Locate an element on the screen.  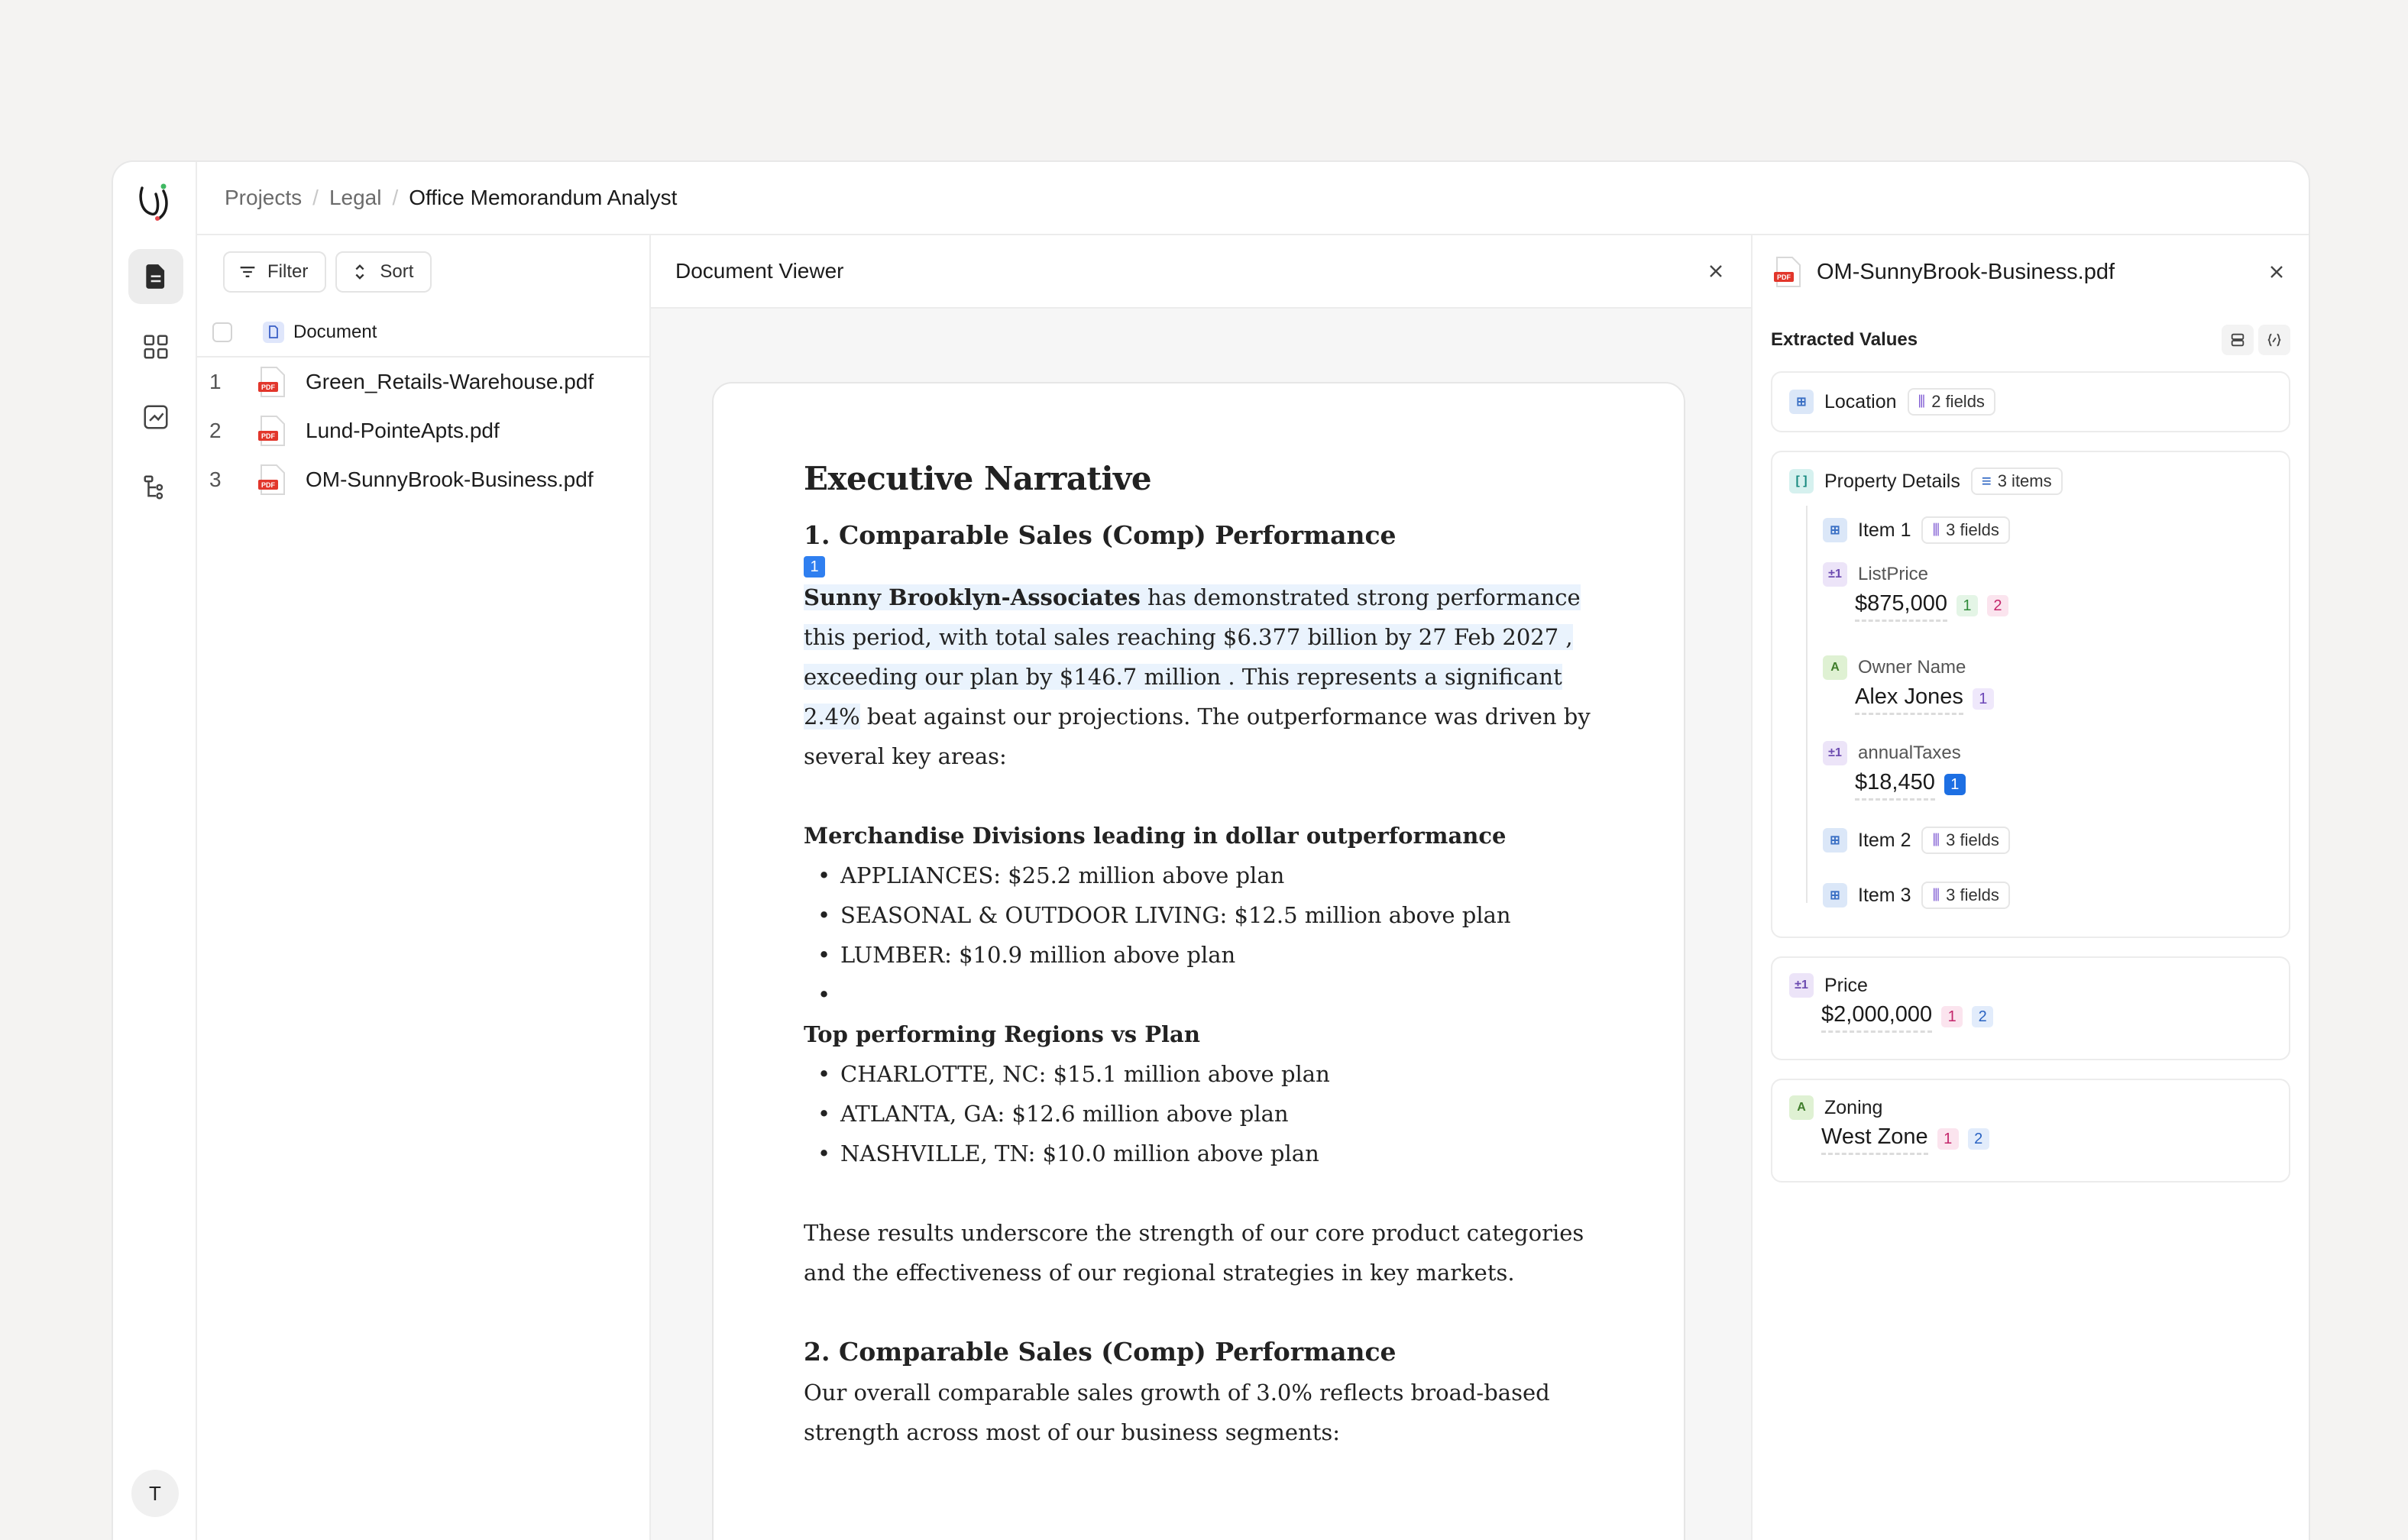
chart-icon is located at coordinates (156, 417).